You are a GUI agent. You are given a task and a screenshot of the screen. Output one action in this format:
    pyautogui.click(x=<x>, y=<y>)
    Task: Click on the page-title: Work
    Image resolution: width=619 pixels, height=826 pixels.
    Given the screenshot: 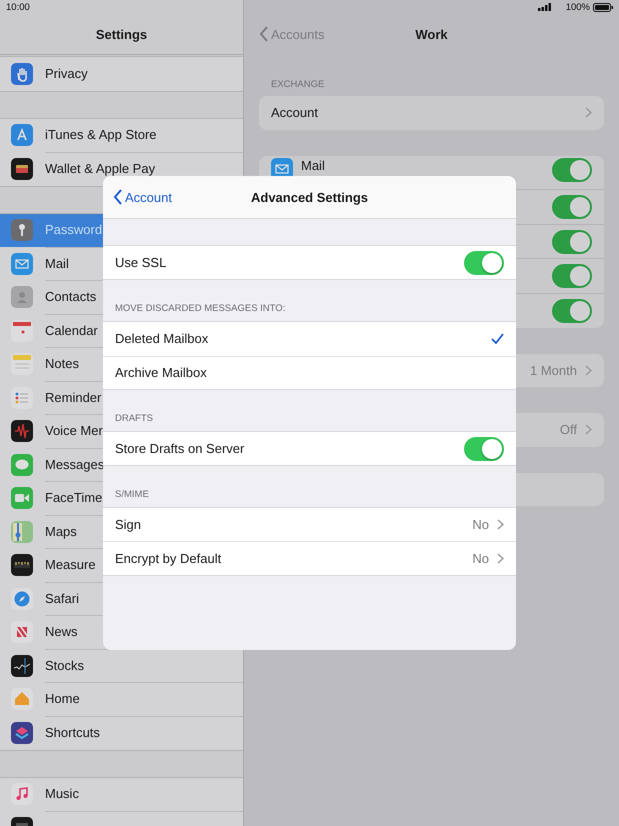 What is the action you would take?
    pyautogui.click(x=431, y=34)
    